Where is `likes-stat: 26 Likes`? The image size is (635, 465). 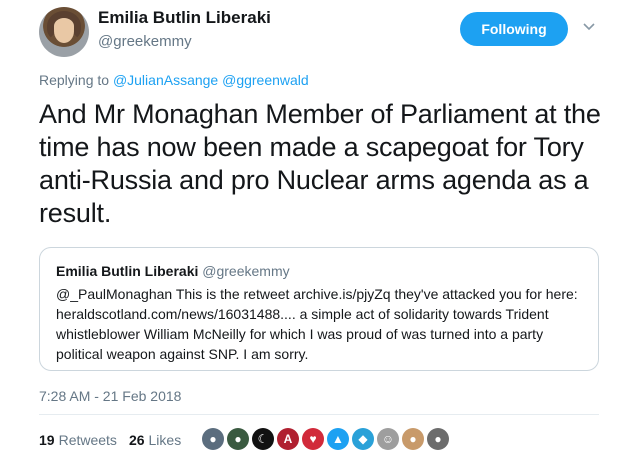
likes-stat: 26 Likes is located at coordinates (155, 440).